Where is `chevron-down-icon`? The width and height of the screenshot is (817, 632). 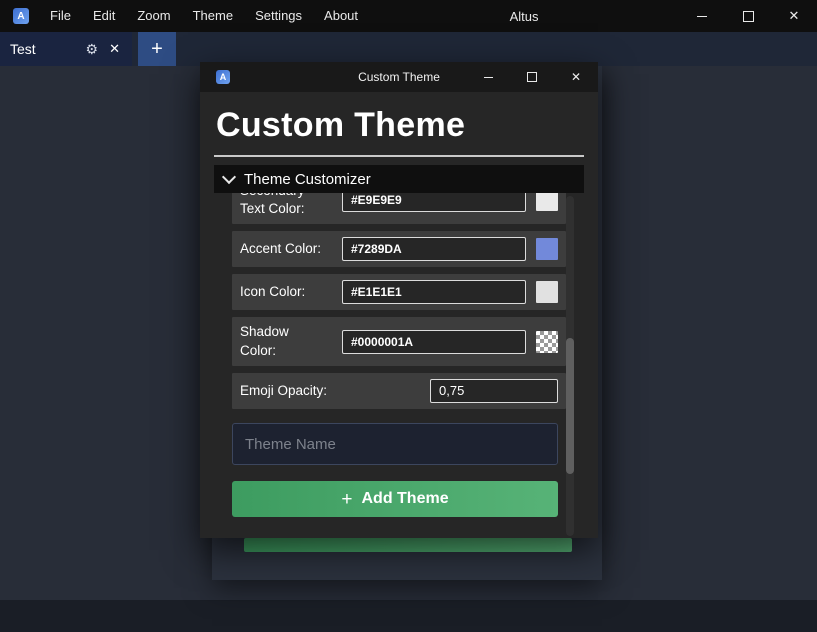
chevron-down-icon is located at coordinates (229, 176).